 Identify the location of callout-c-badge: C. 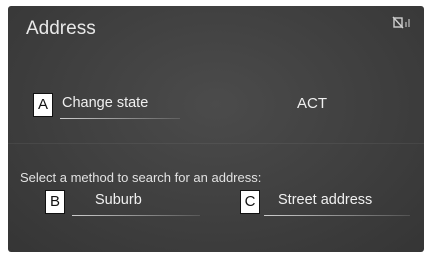
(250, 202).